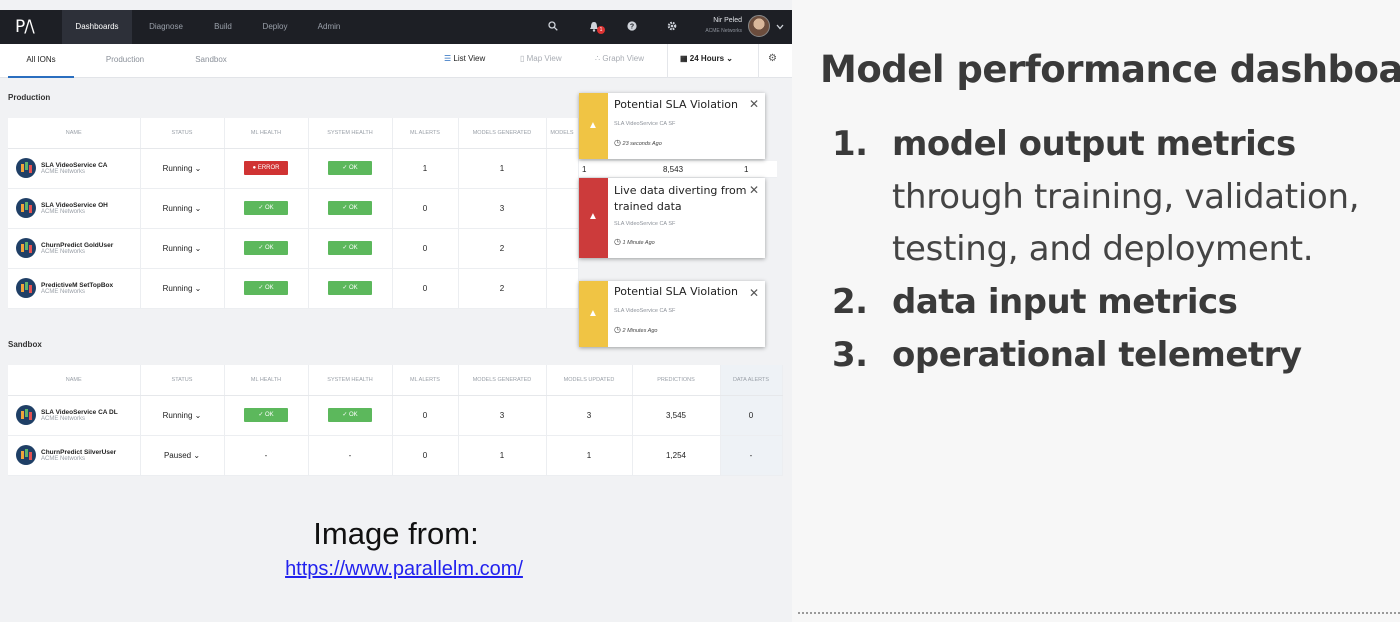  I want to click on chevron-down-icon, so click(780, 28).